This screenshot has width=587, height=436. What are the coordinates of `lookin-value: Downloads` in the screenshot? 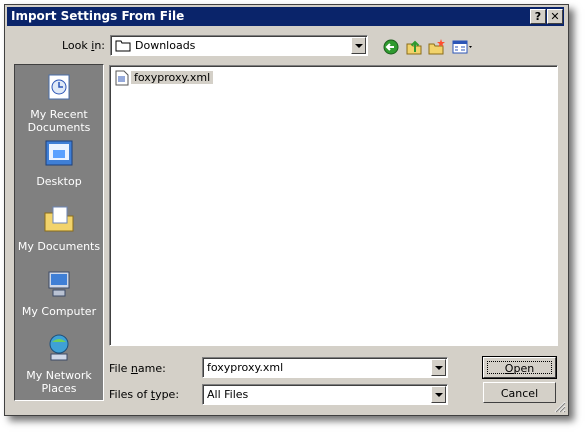 It's located at (165, 45).